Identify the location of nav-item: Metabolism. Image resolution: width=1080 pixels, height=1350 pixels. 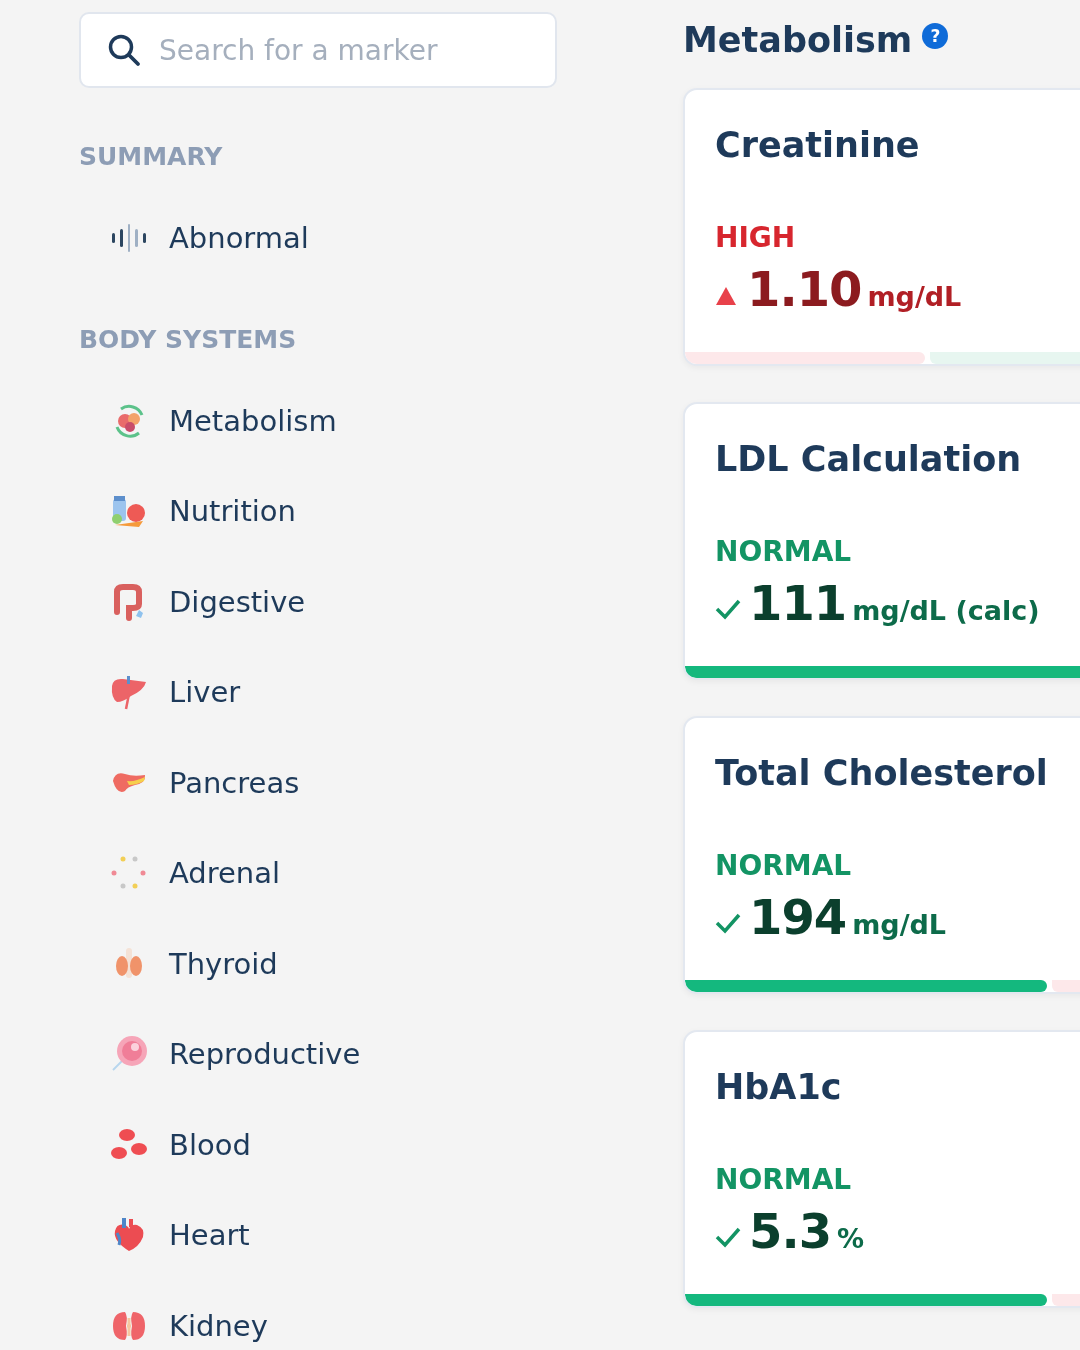
(318, 420).